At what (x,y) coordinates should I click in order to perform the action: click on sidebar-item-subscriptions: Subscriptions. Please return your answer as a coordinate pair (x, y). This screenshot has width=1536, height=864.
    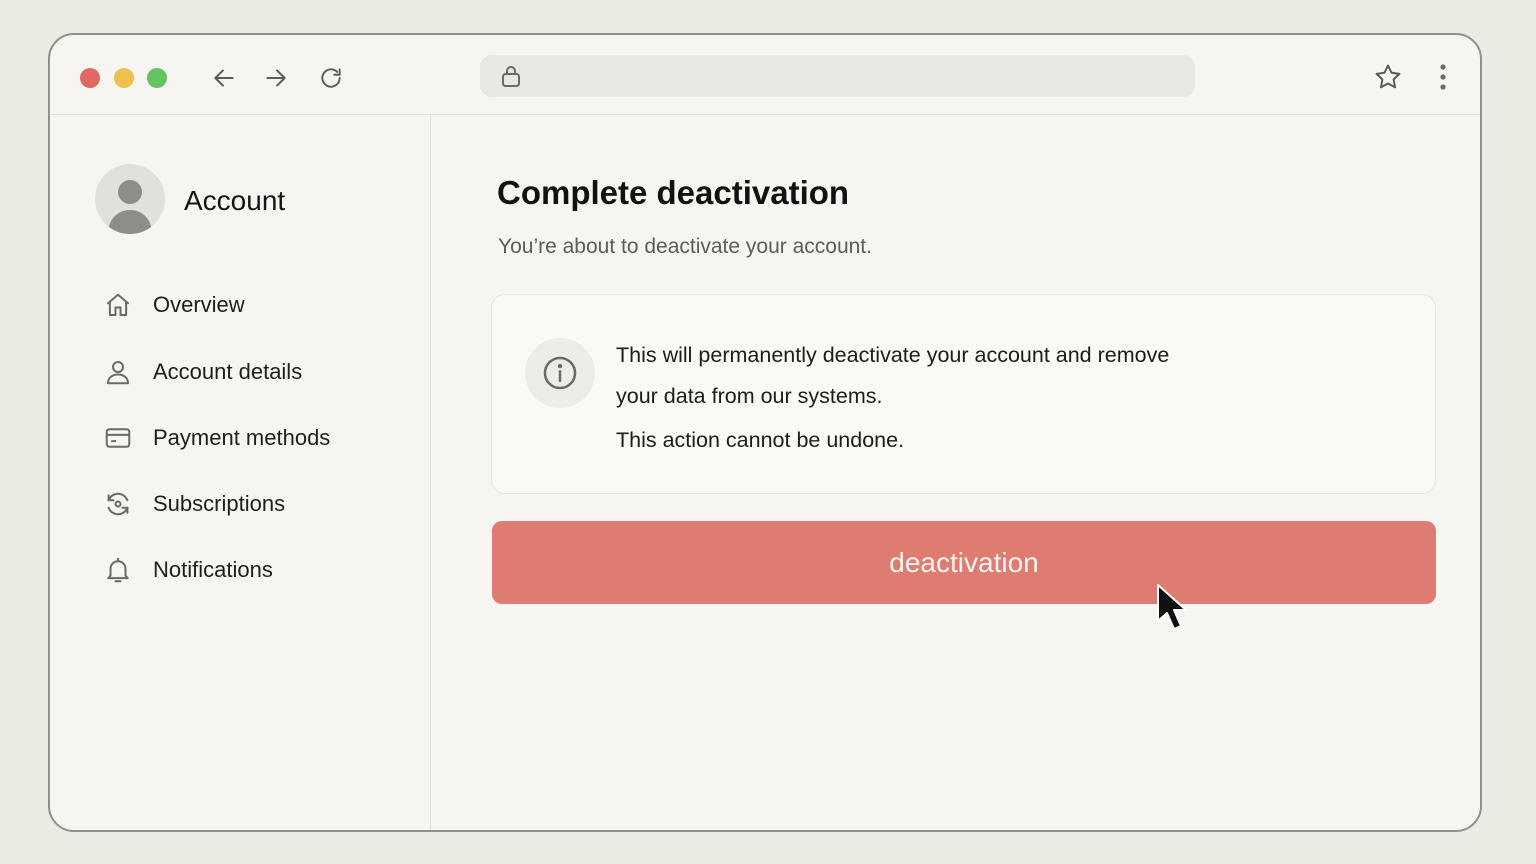
    Looking at the image, I should click on (250, 504).